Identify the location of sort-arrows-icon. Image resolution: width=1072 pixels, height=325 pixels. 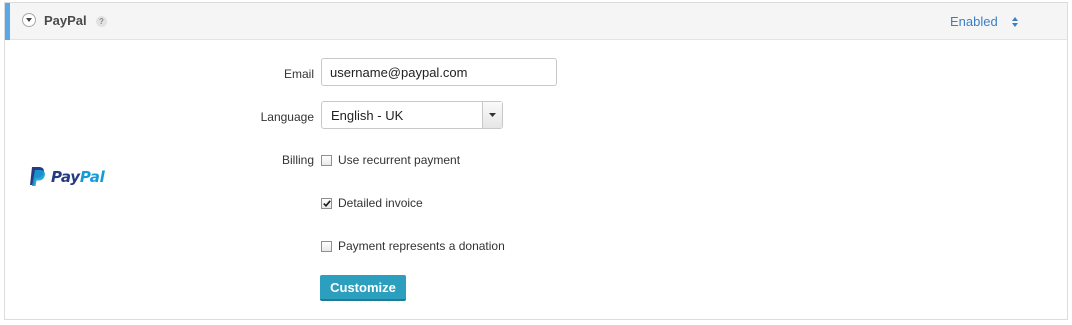
(1015, 22).